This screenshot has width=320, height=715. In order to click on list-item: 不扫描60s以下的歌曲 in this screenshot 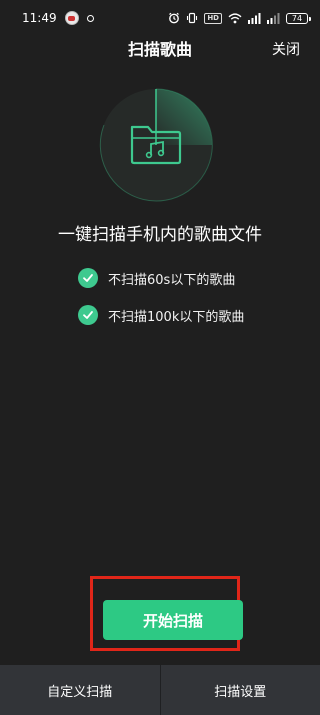, I will do `click(161, 278)`.